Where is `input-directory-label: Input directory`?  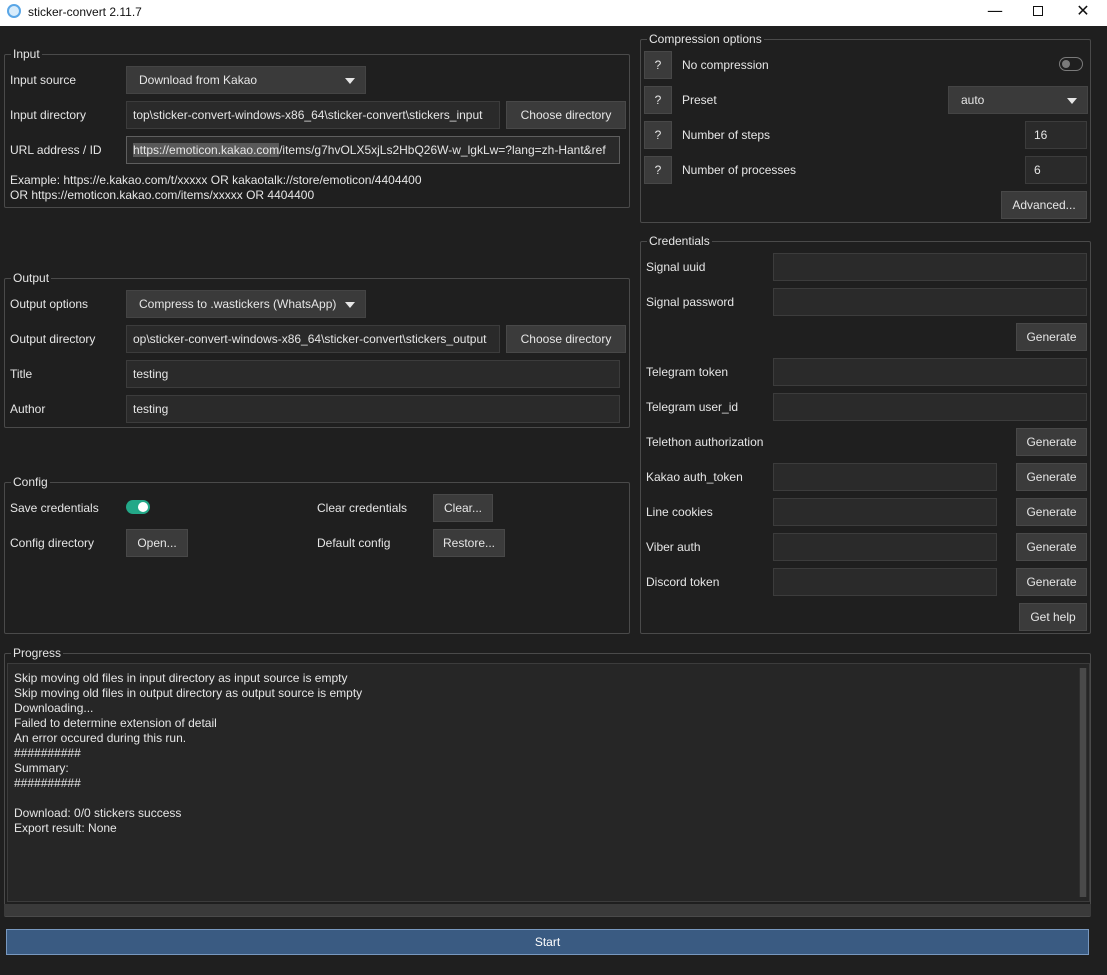
input-directory-label: Input directory is located at coordinates (48, 115).